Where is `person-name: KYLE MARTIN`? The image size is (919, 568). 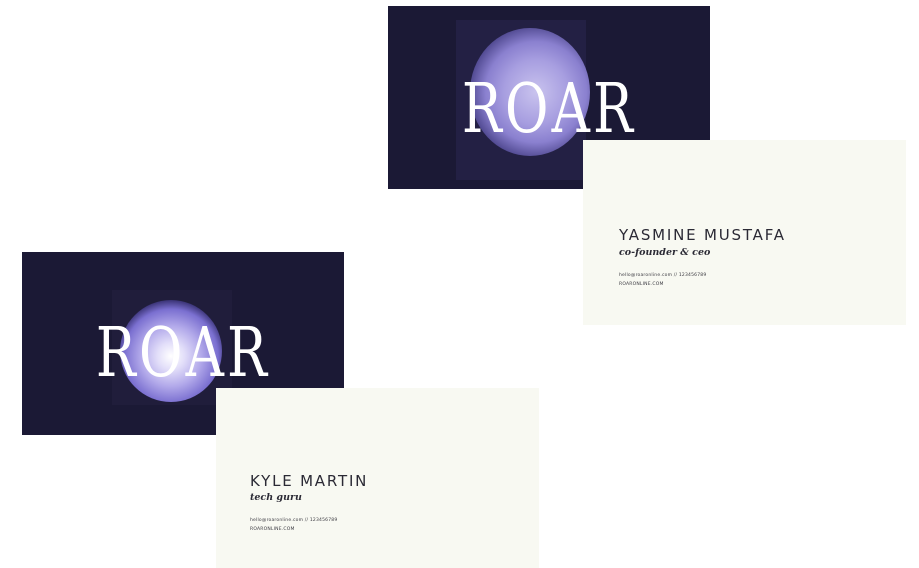 person-name: KYLE MARTIN is located at coordinates (309, 481).